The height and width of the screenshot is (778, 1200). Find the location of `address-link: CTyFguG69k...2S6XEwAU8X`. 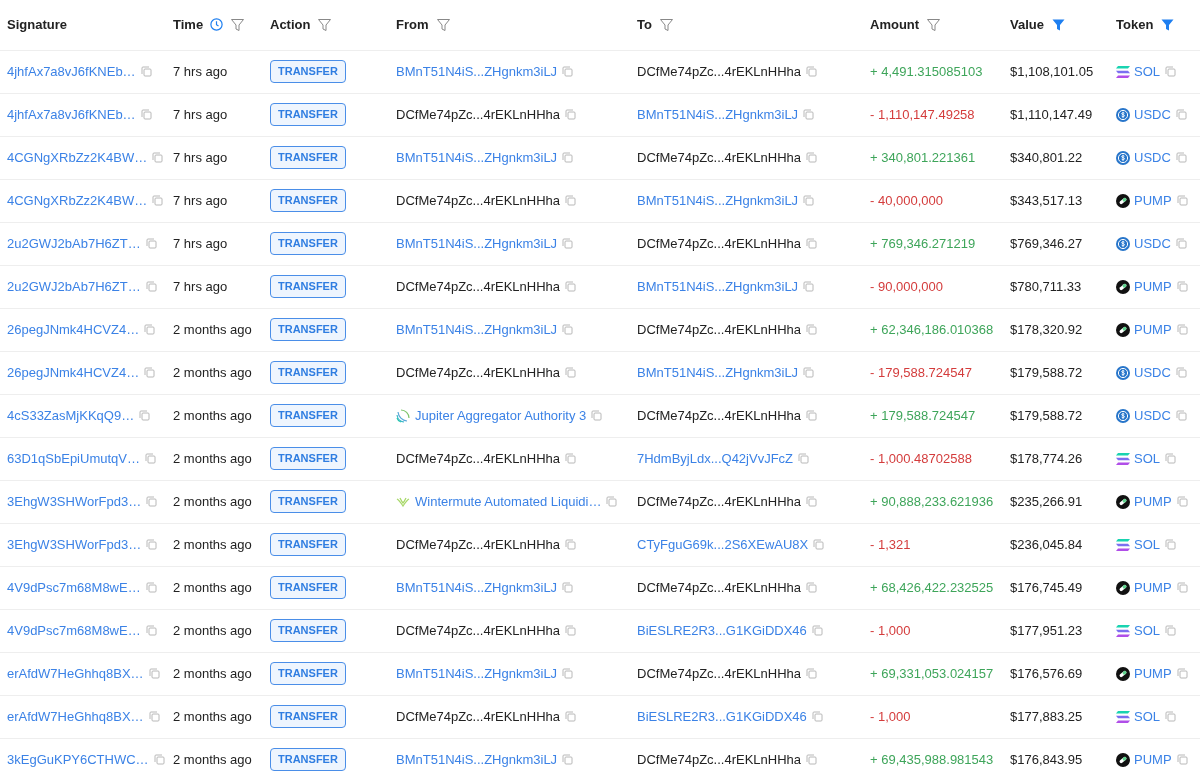

address-link: CTyFguG69k...2S6XEwAU8X is located at coordinates (723, 544).